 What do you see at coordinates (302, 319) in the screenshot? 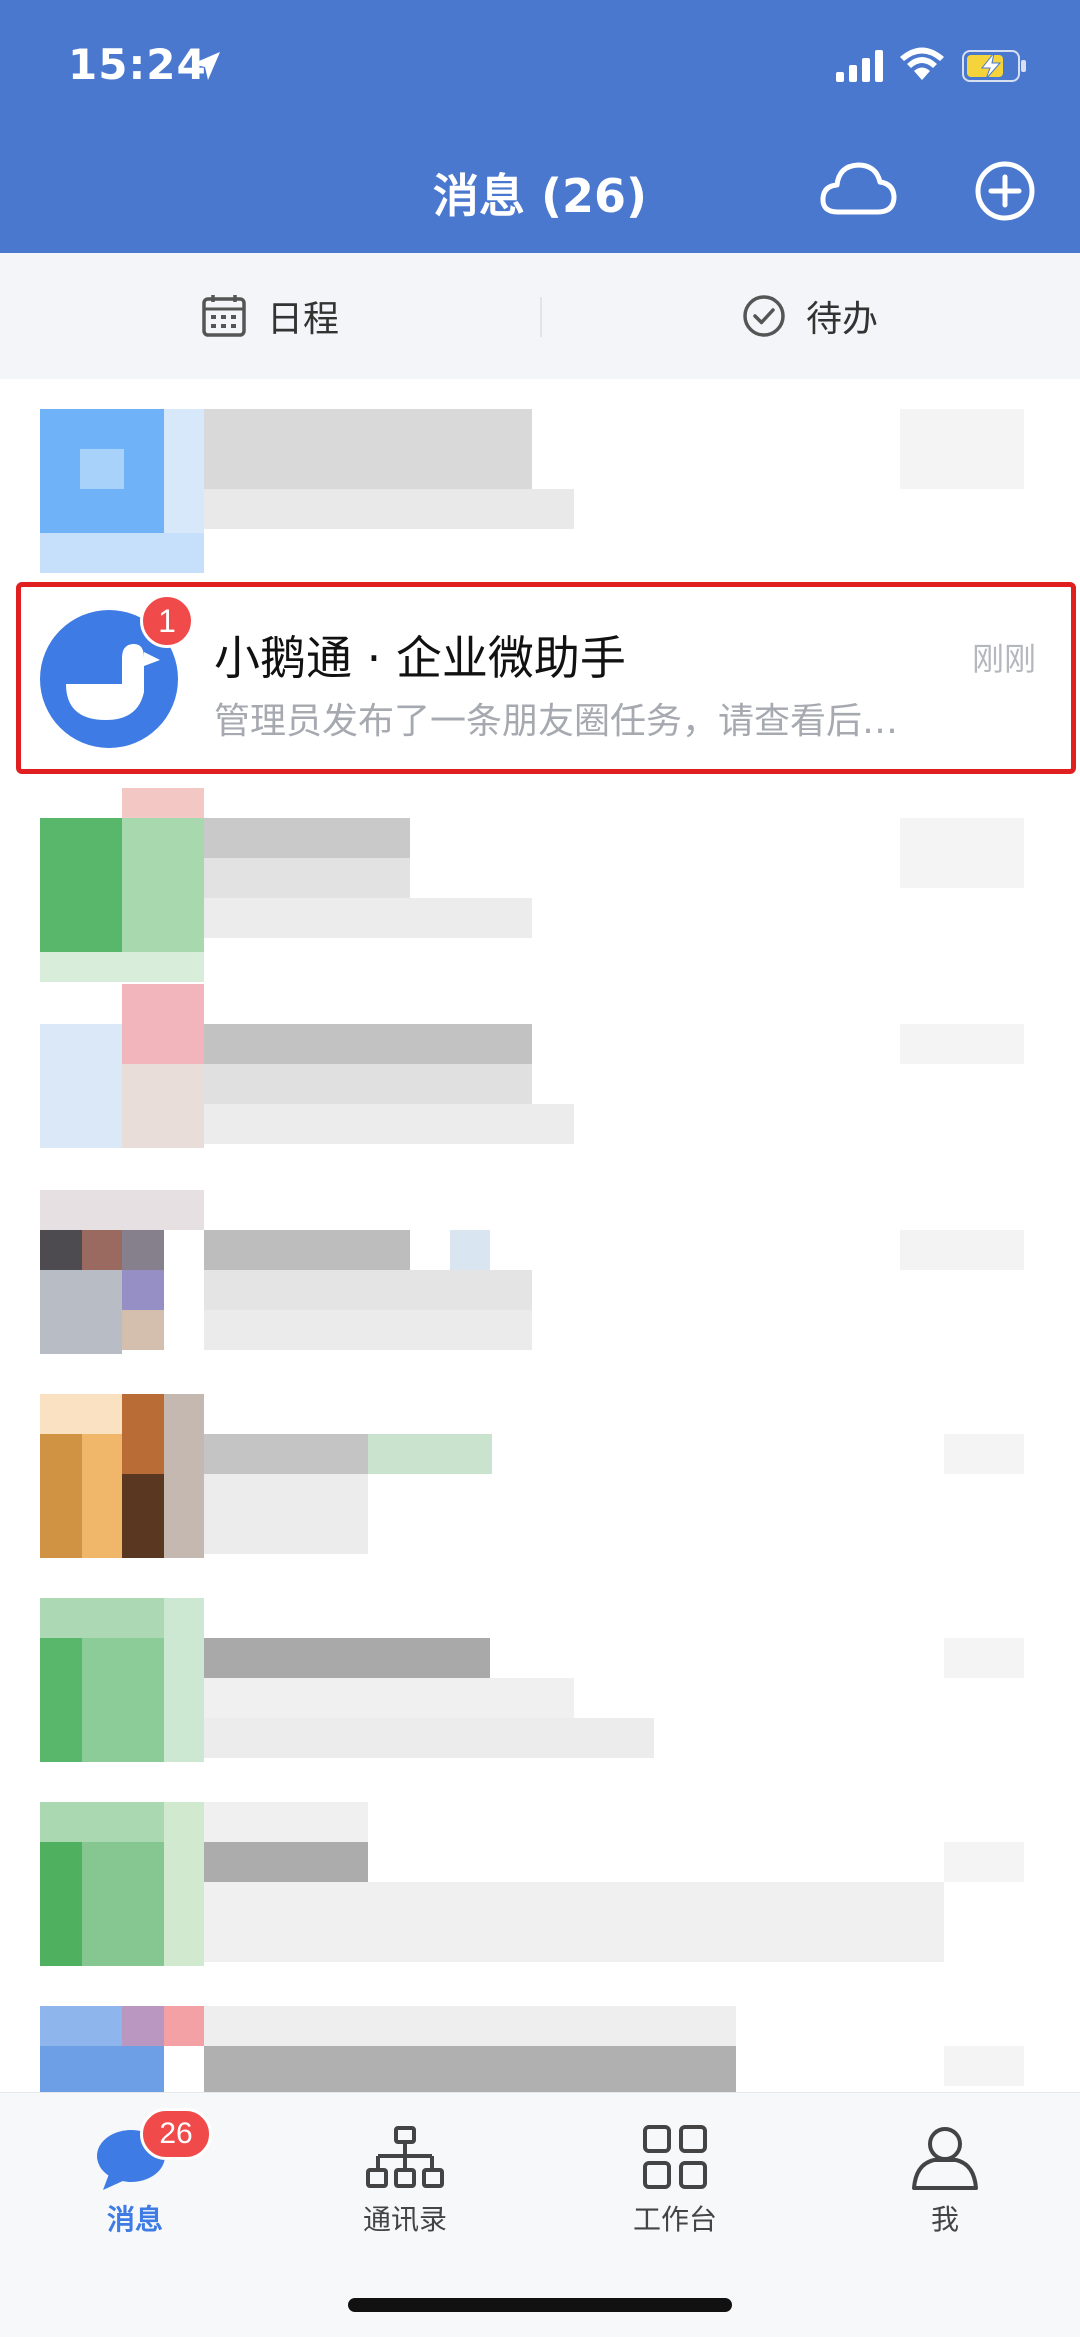
I see `schedule-label: 日程` at bounding box center [302, 319].